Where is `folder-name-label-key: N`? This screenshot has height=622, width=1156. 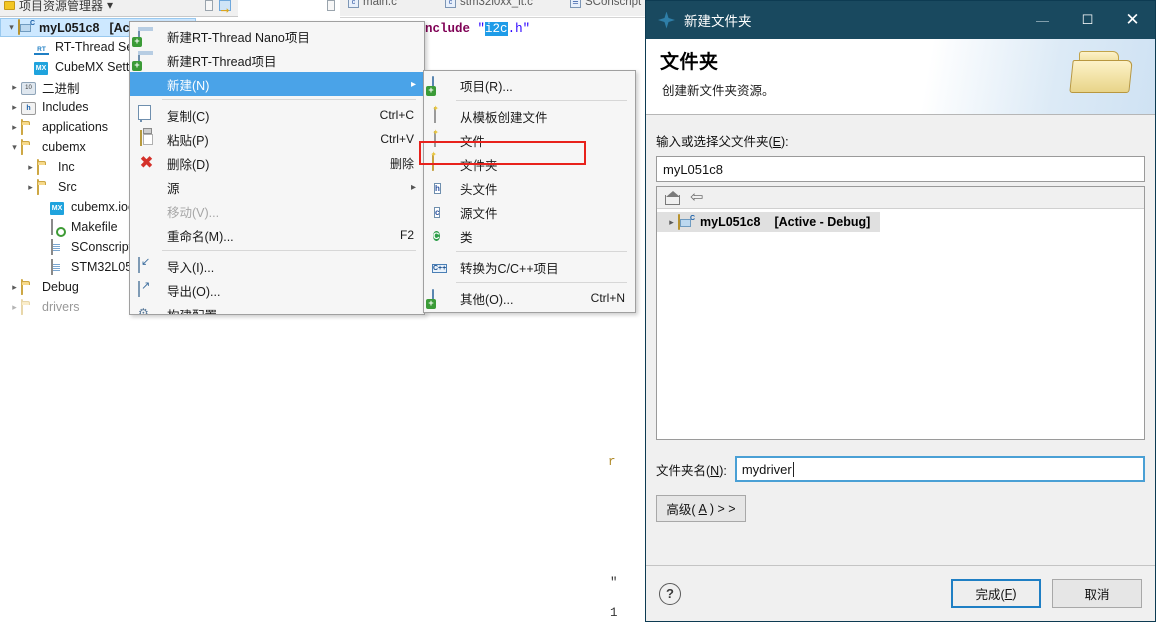 folder-name-label-key: N is located at coordinates (715, 470).